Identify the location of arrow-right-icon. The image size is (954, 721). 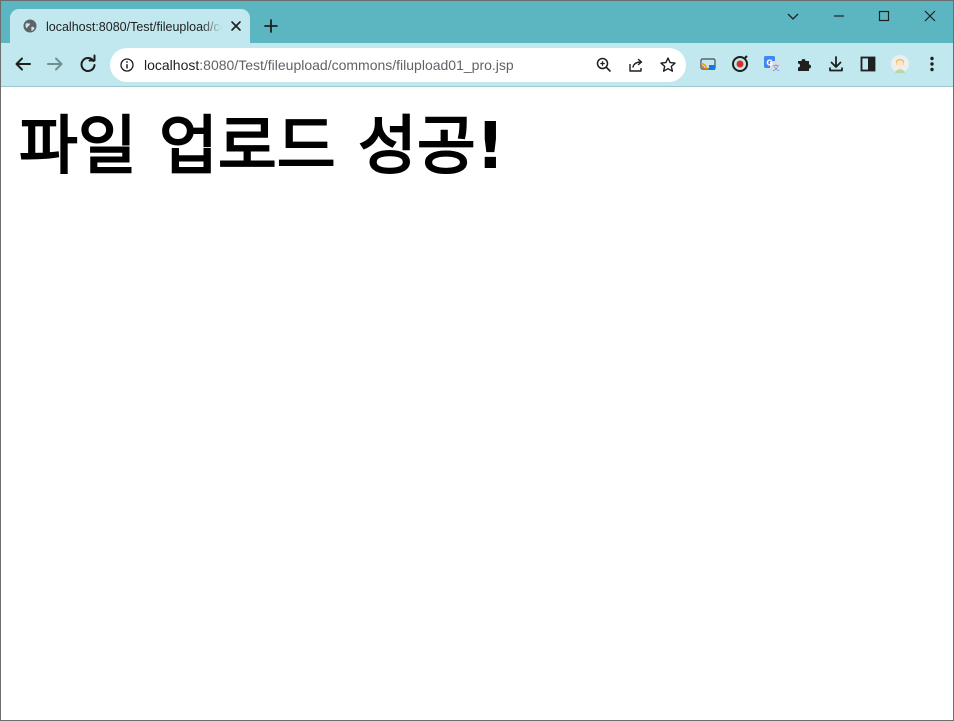
(55, 64).